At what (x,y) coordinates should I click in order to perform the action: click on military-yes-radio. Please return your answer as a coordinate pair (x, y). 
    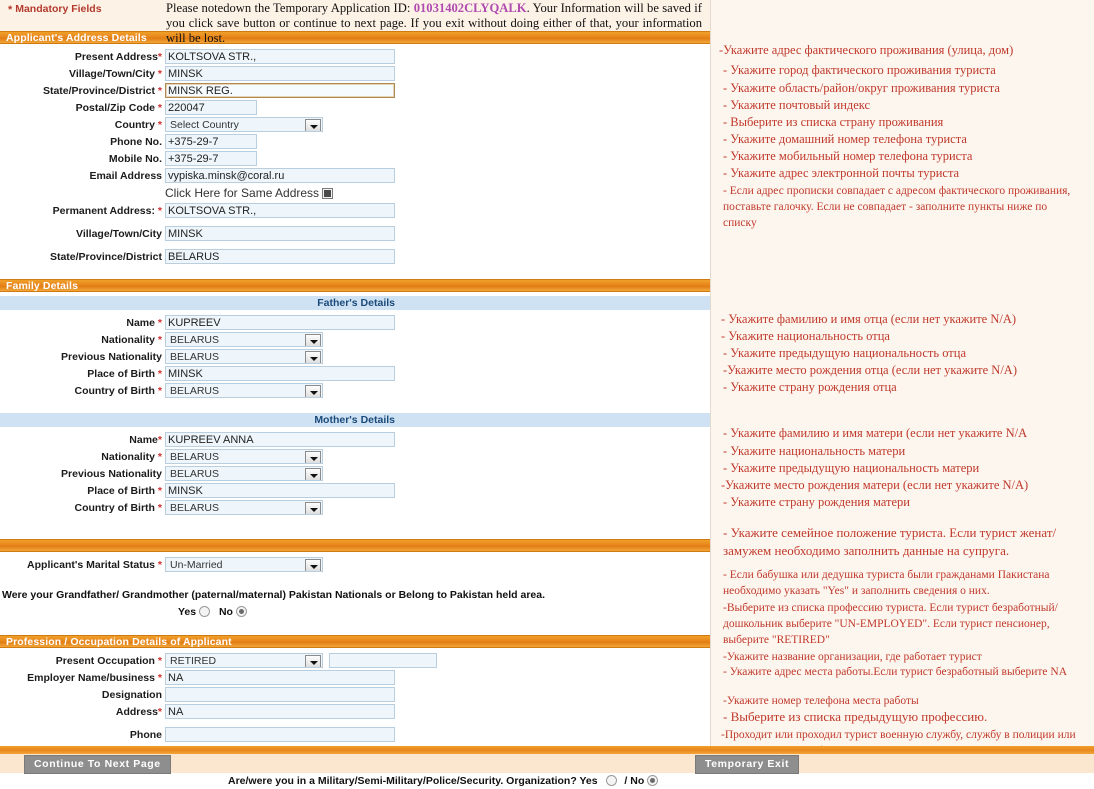
    Looking at the image, I should click on (611, 780).